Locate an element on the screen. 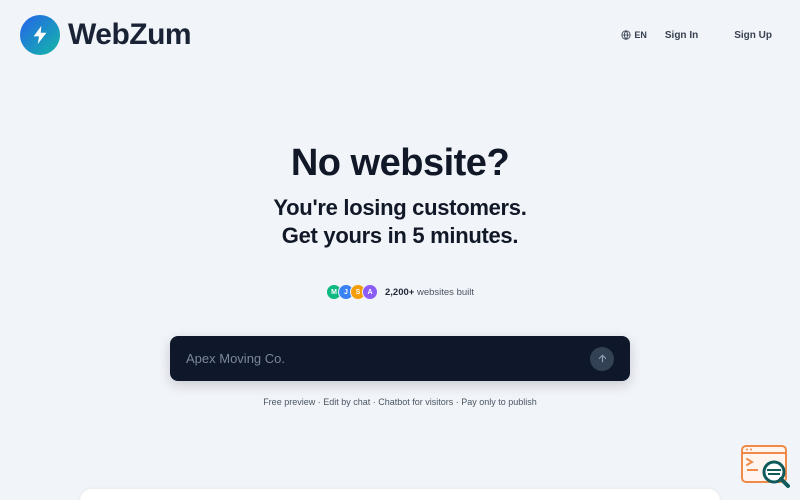 Image resolution: width=800 pixels, height=500 pixels. hero-sub-line-2: Get yours in 5 minutes. is located at coordinates (400, 235).